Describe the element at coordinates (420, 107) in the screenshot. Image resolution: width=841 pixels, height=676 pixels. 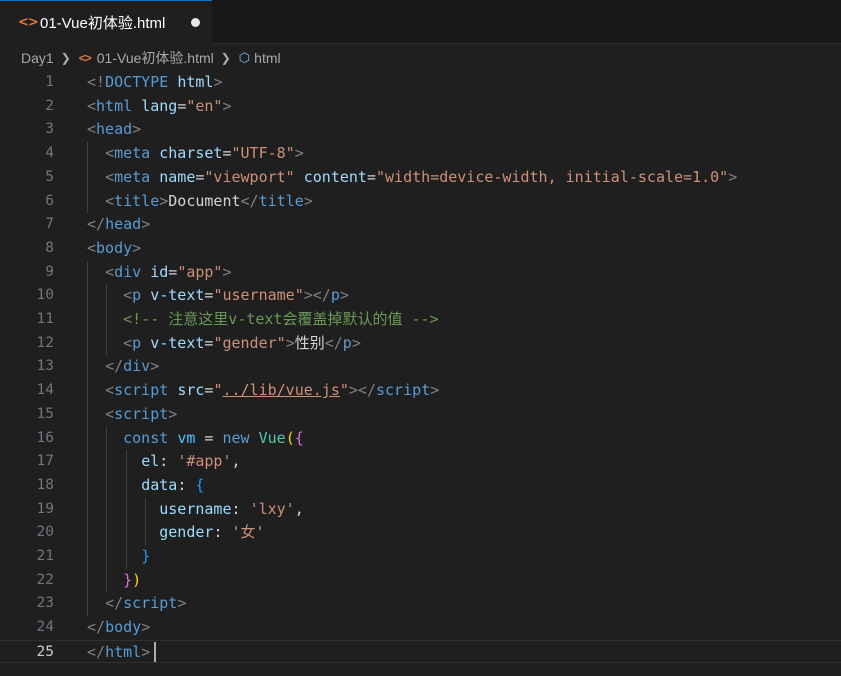
I see `code-line: 2 <html lang="en">` at that location.